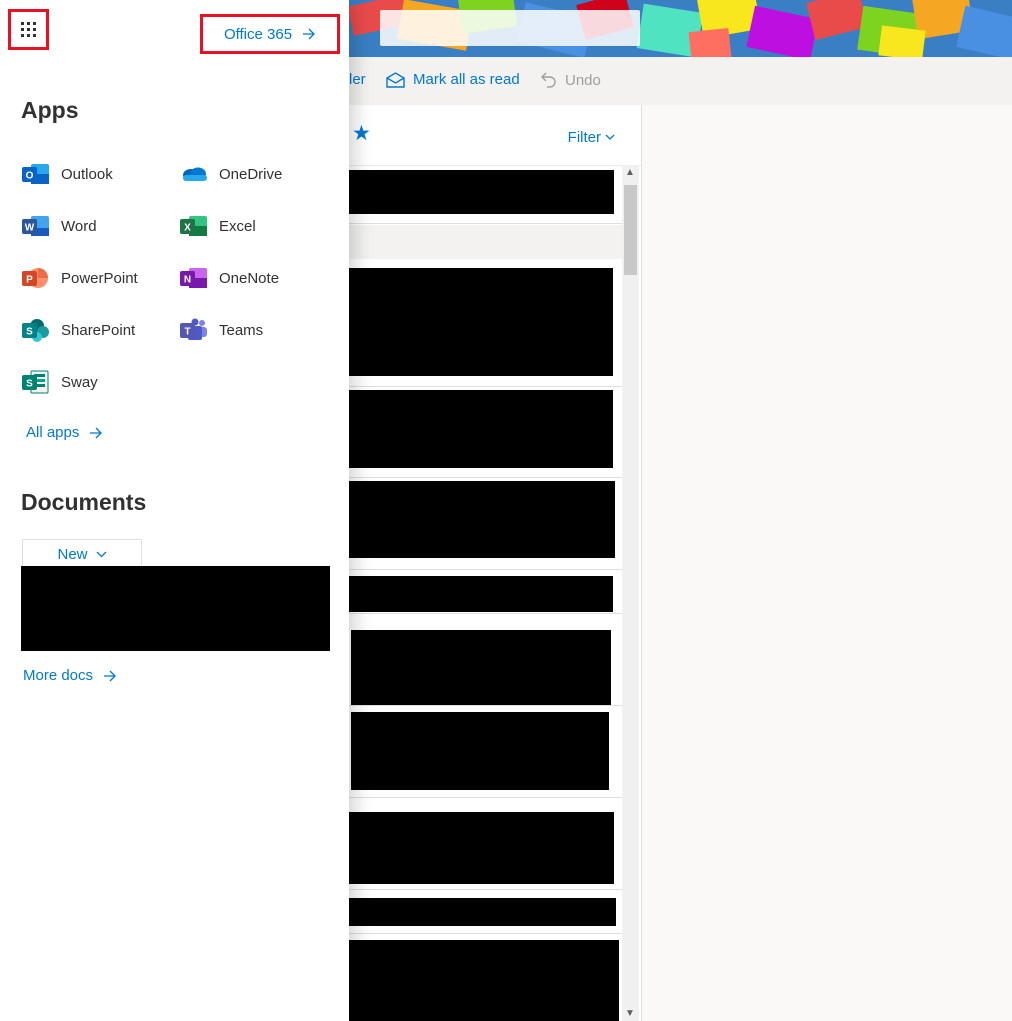 This screenshot has height=1021, width=1012. I want to click on filter-label: Filter, so click(584, 137).